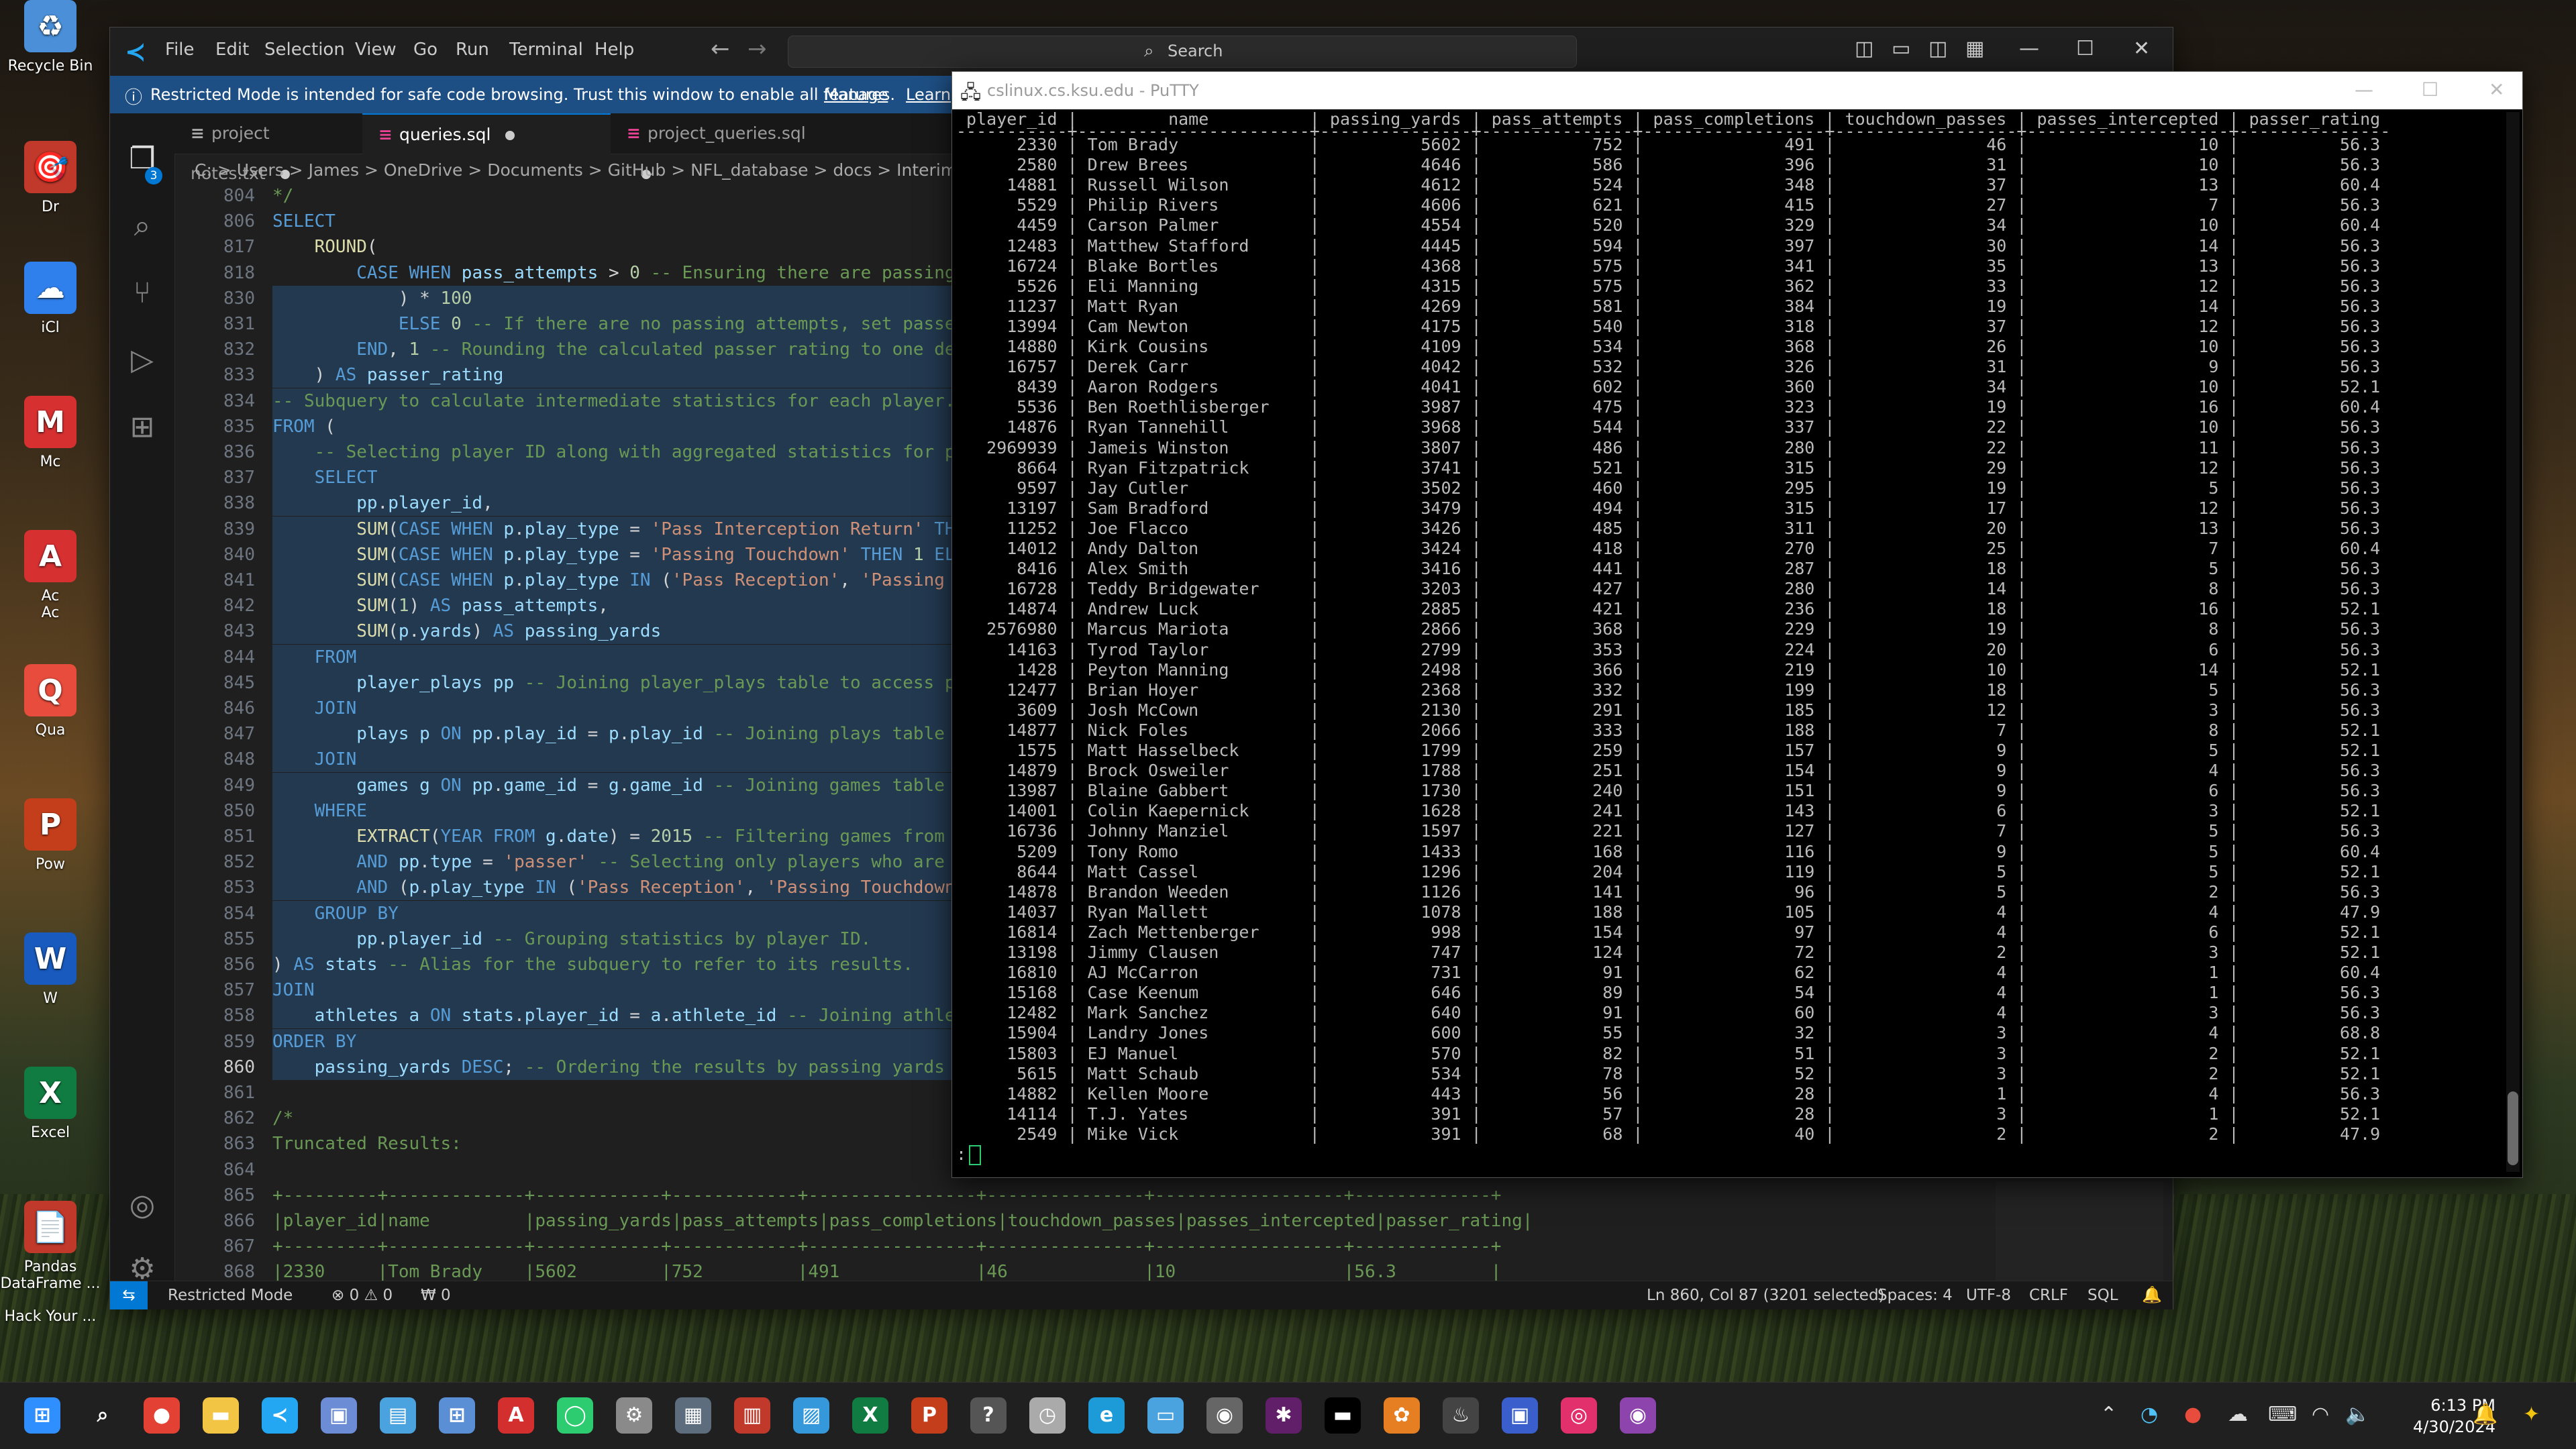 The height and width of the screenshot is (1449, 2576). Describe the element at coordinates (1638, 1415) in the screenshot. I see `github-icon: ◉` at that location.